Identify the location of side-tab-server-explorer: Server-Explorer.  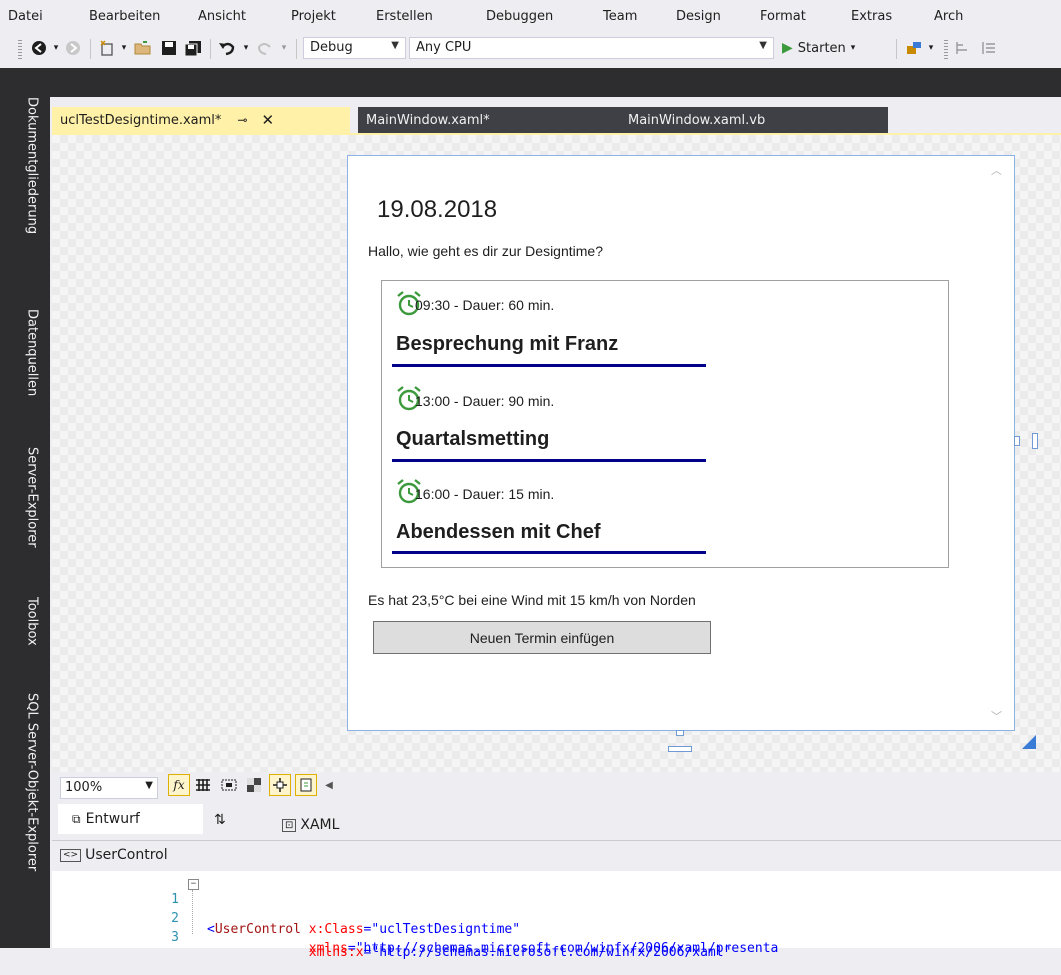
(25, 522).